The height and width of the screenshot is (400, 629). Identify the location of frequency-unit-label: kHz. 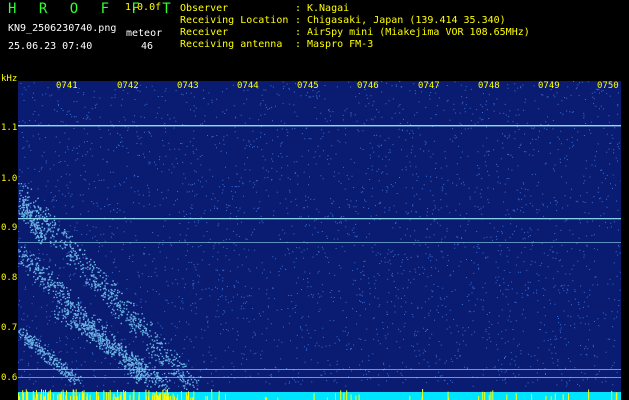
(9, 79).